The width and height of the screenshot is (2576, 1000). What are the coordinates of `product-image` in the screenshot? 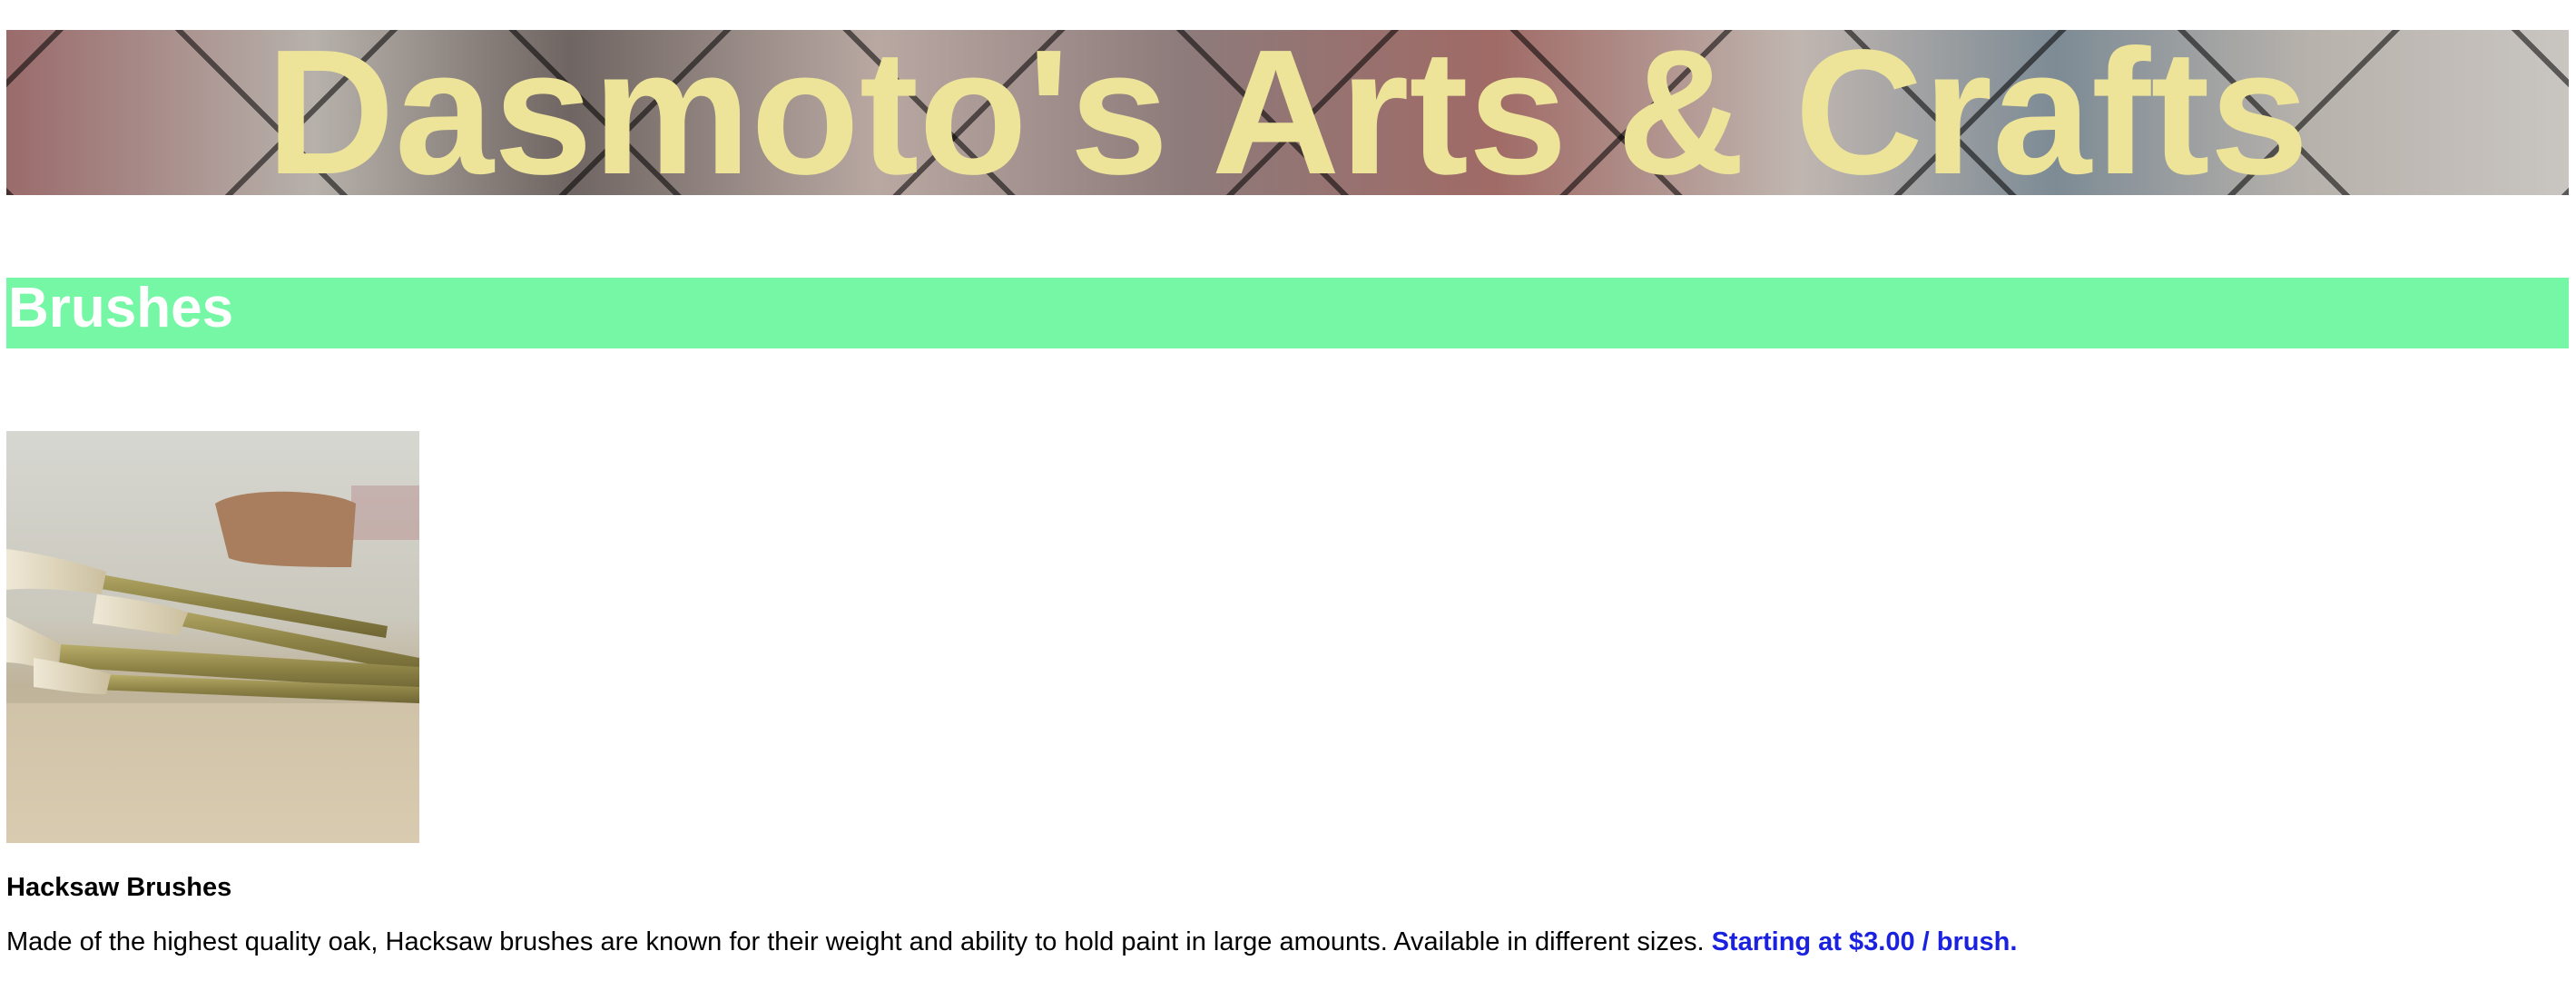 It's located at (212, 637).